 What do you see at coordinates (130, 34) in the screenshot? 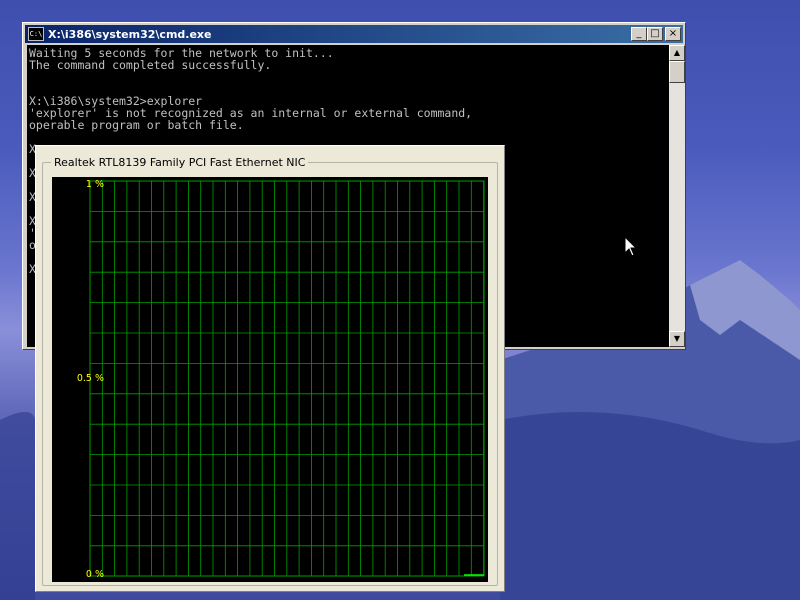
I see `cmd-window-title: X:\i386\system32\cmd.exe` at bounding box center [130, 34].